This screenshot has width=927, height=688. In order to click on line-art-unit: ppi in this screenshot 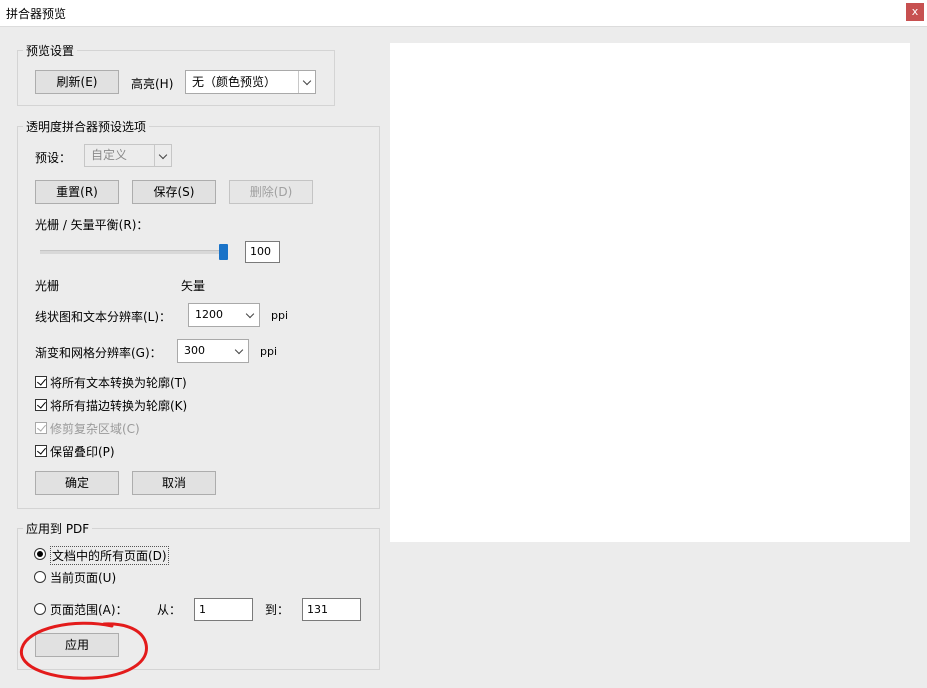, I will do `click(280, 315)`.